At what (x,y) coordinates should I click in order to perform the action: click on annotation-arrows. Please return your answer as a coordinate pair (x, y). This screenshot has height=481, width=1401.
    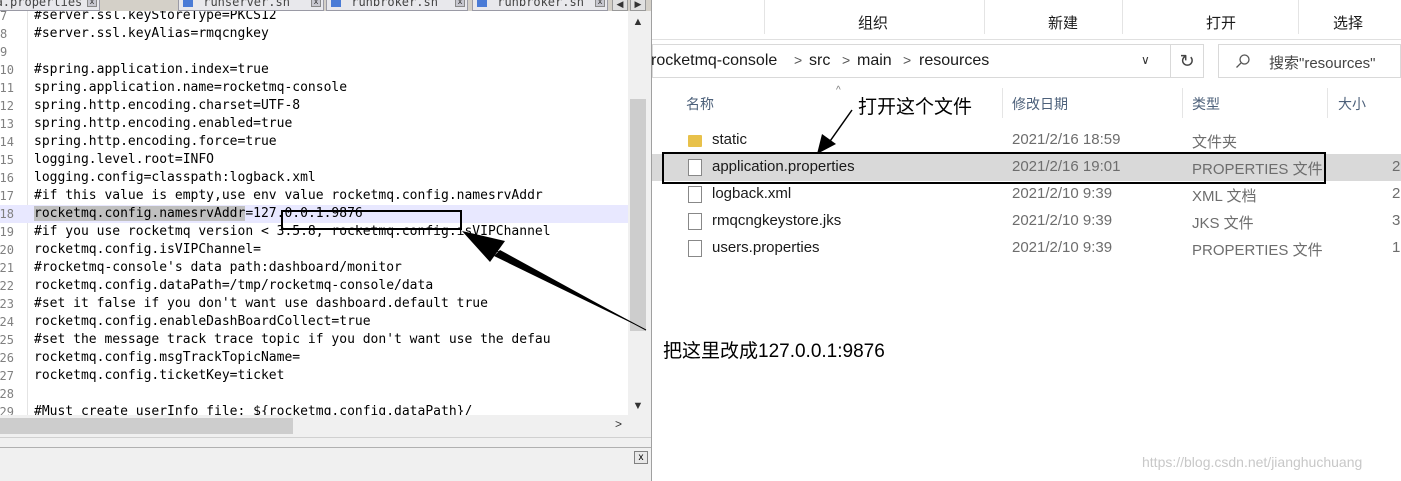
    Looking at the image, I should click on (657, 220).